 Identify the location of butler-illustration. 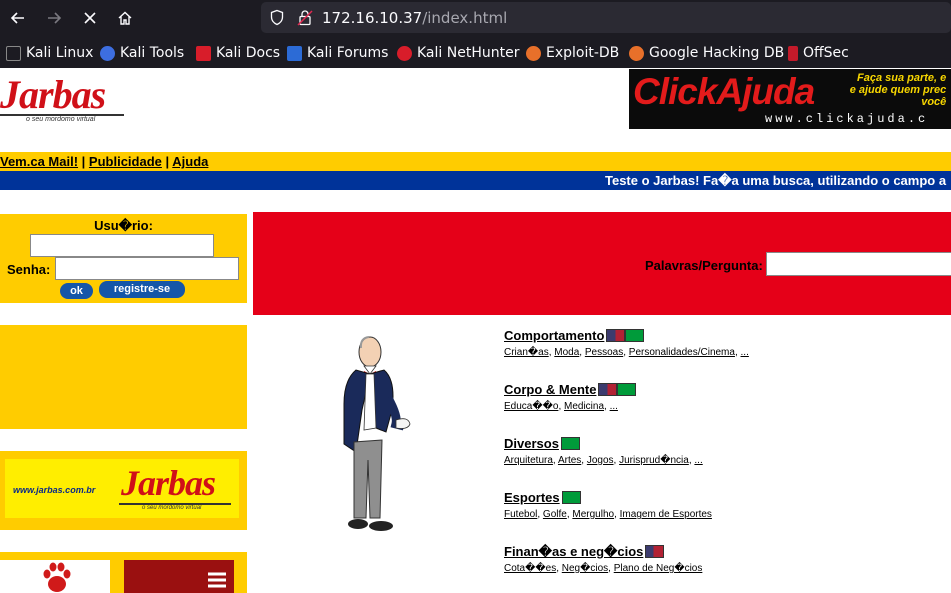
(377, 433).